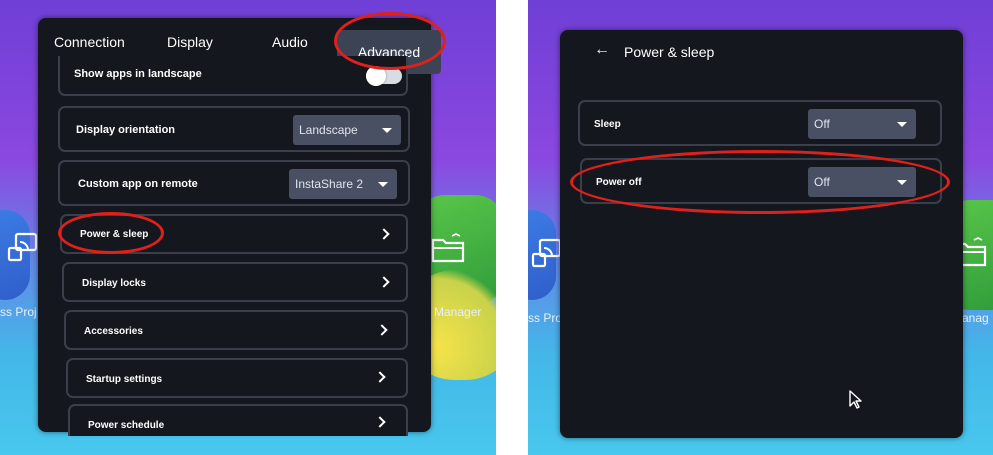 The height and width of the screenshot is (455, 993). I want to click on custom-app-dropdown: InstaShare 2, so click(343, 184).